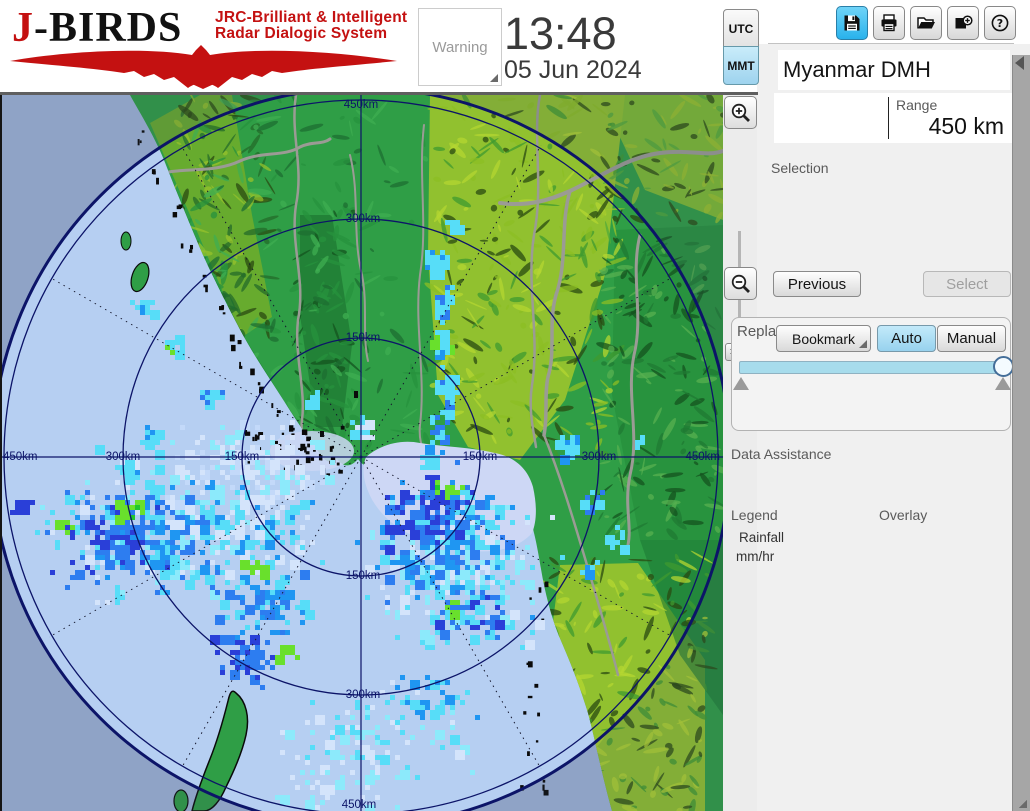  What do you see at coordinates (967, 284) in the screenshot?
I see `select-button: Select` at bounding box center [967, 284].